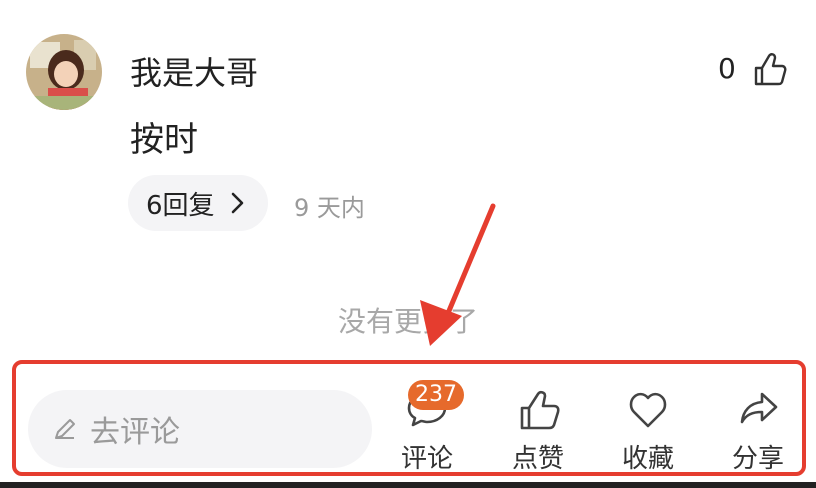 The image size is (816, 488). What do you see at coordinates (64, 72) in the screenshot?
I see `avatar` at bounding box center [64, 72].